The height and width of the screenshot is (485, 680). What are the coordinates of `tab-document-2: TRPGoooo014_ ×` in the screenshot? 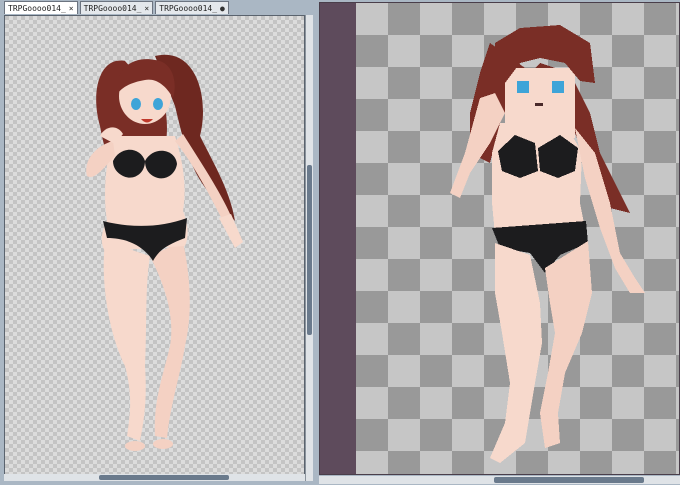 It's located at (116, 7).